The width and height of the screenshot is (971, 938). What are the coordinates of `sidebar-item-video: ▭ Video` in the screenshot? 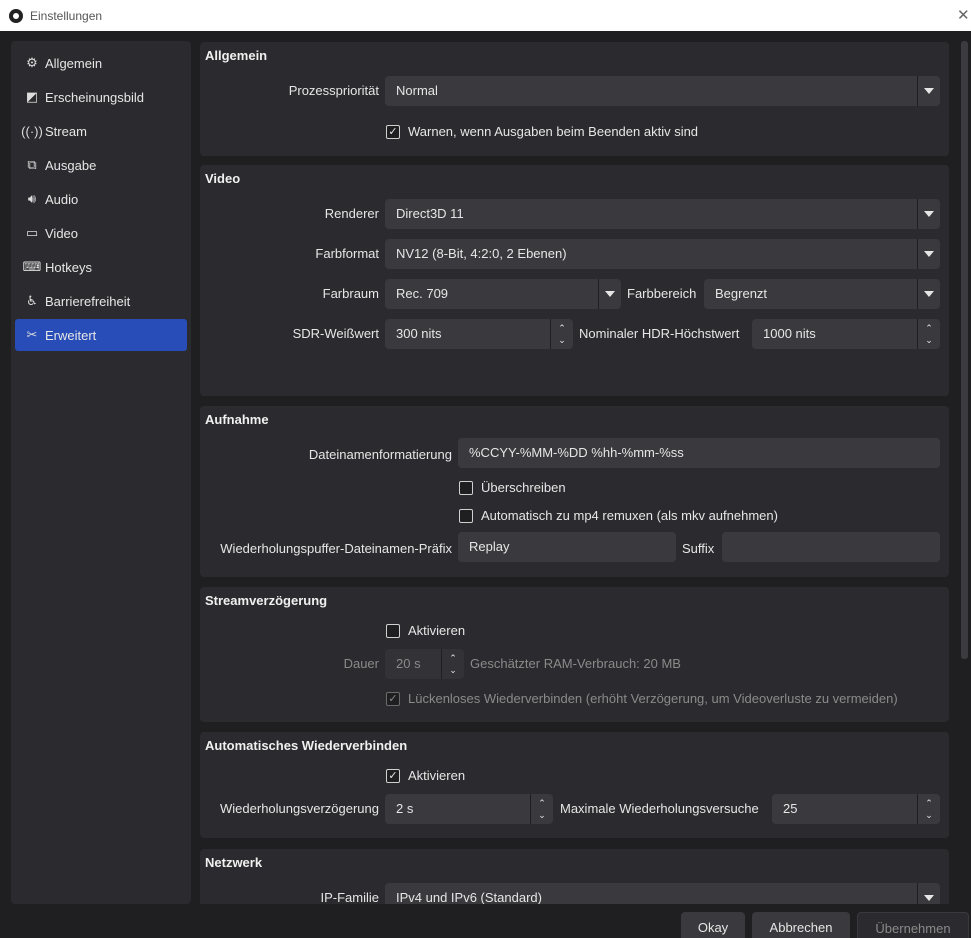 It's located at (101, 233).